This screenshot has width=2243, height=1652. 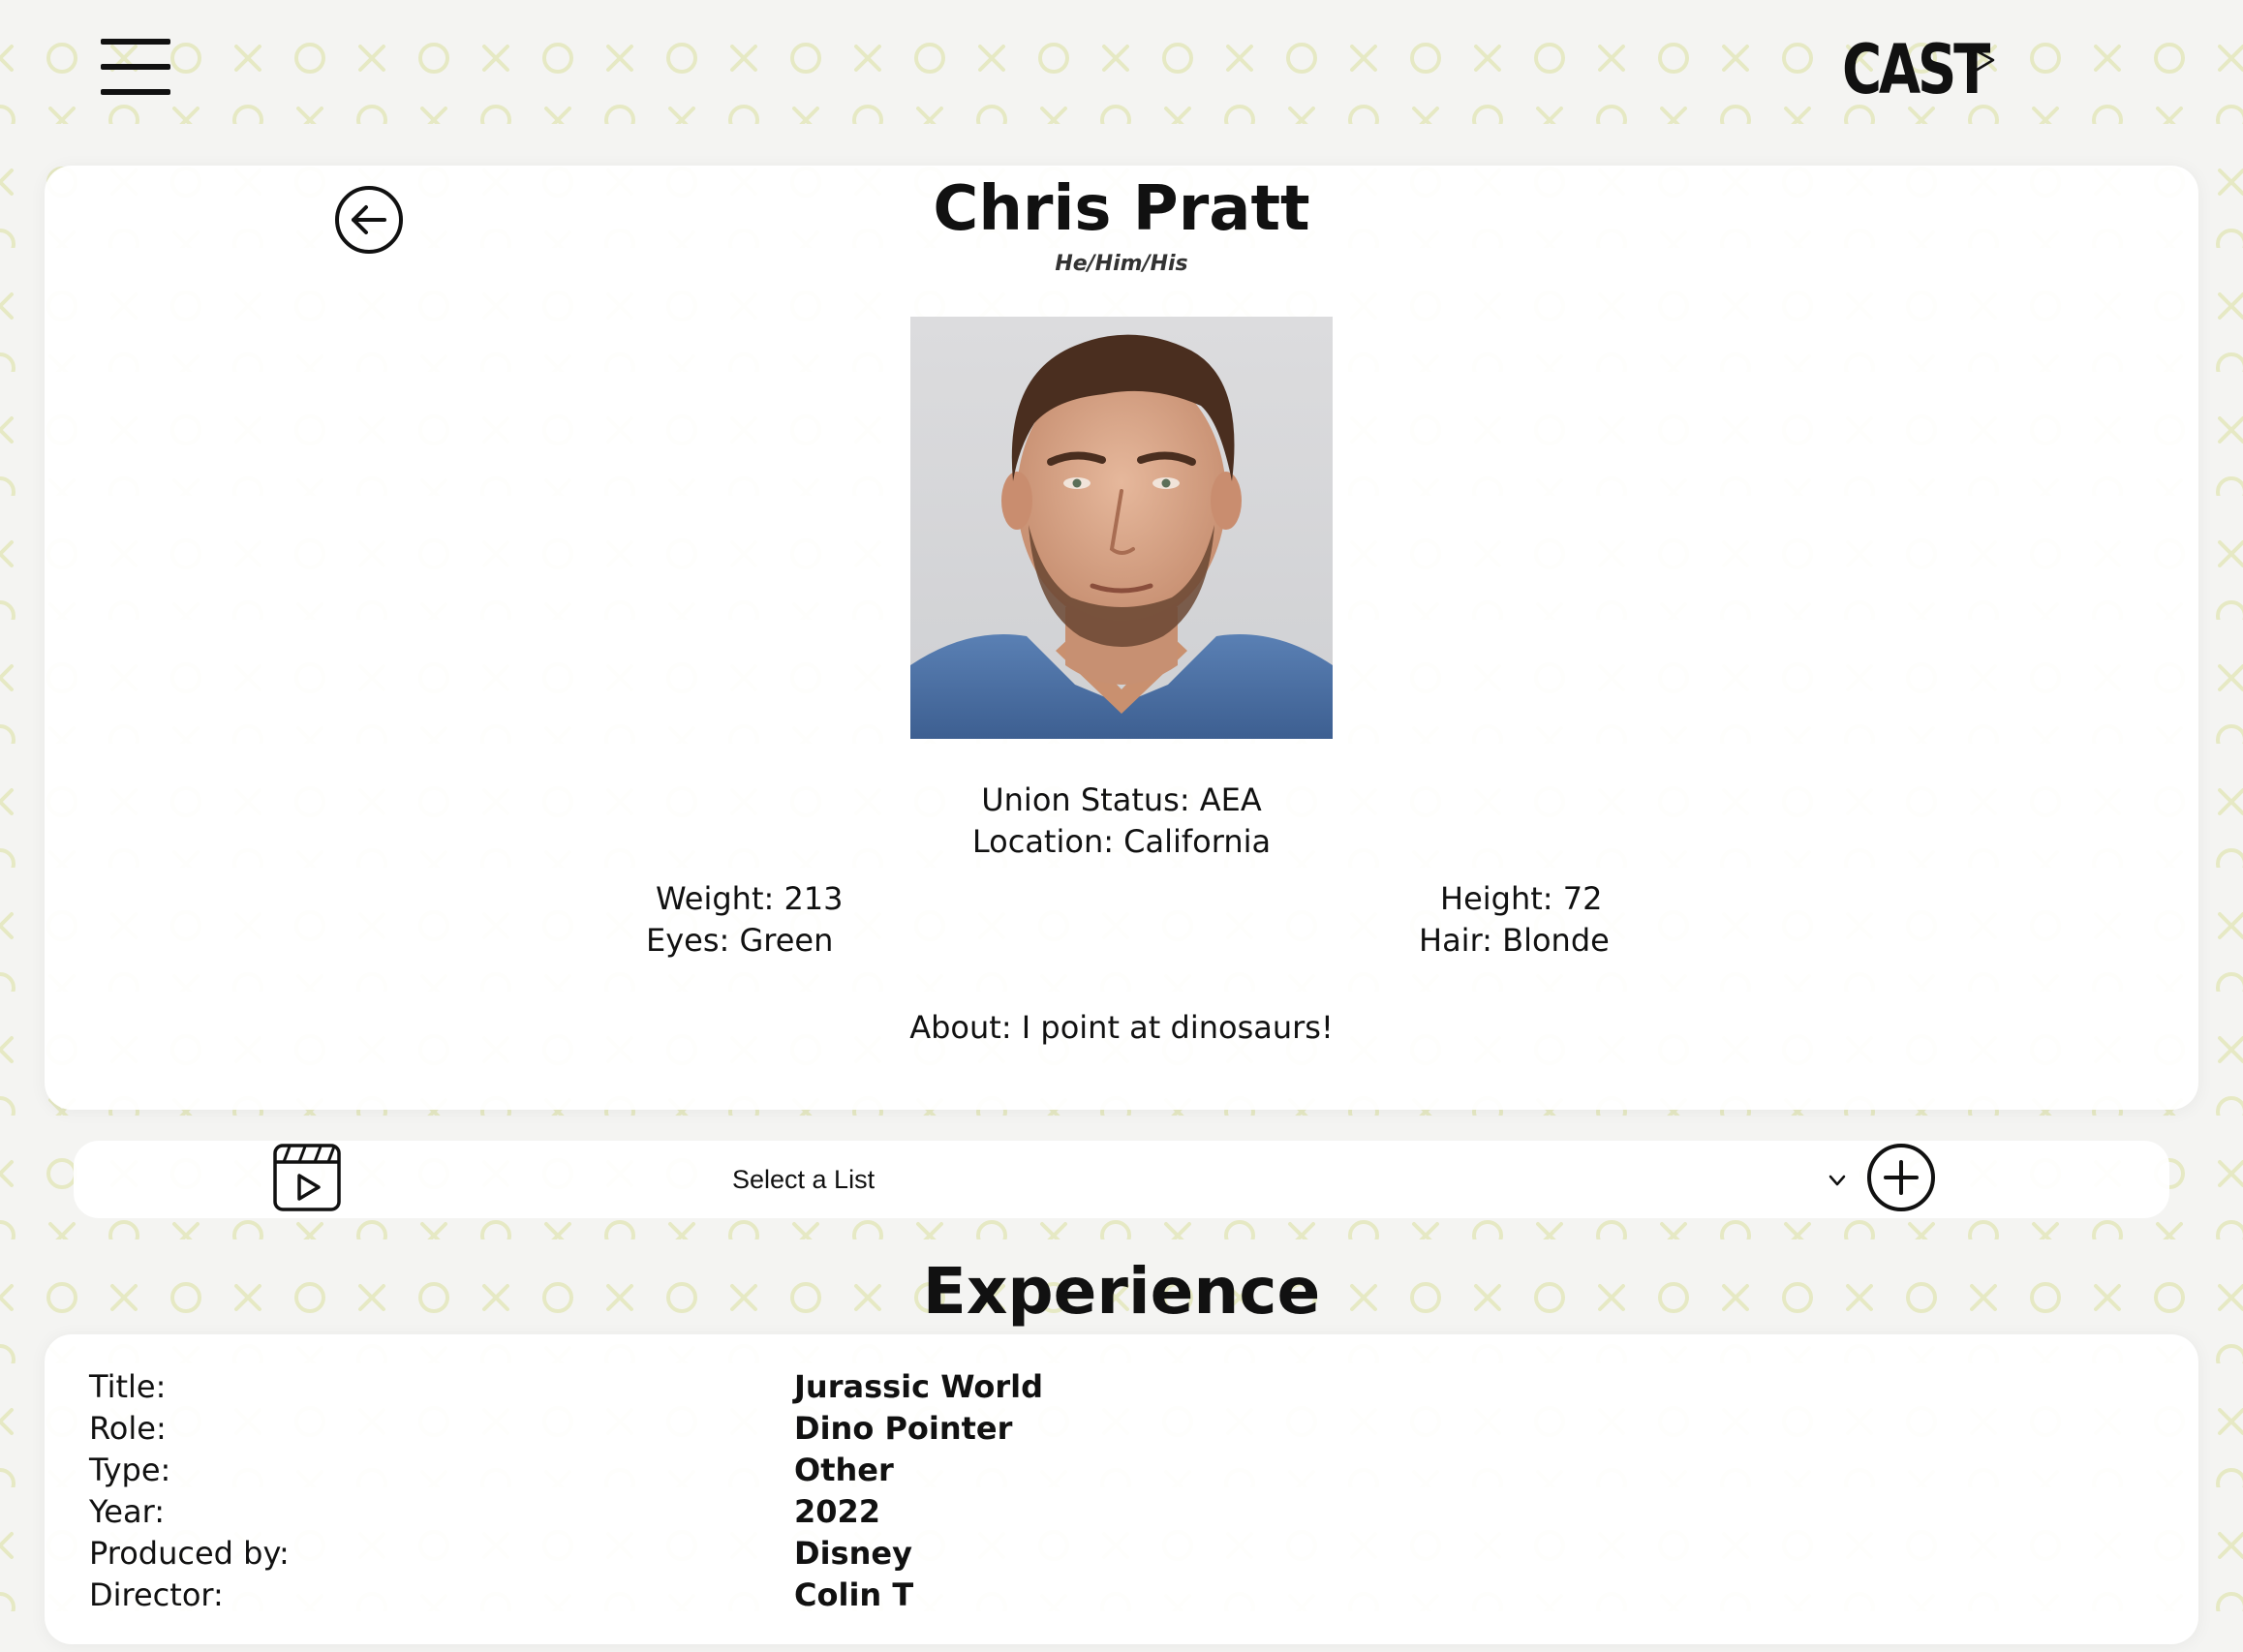 I want to click on ticket-tag-icon, so click(x=1981, y=59).